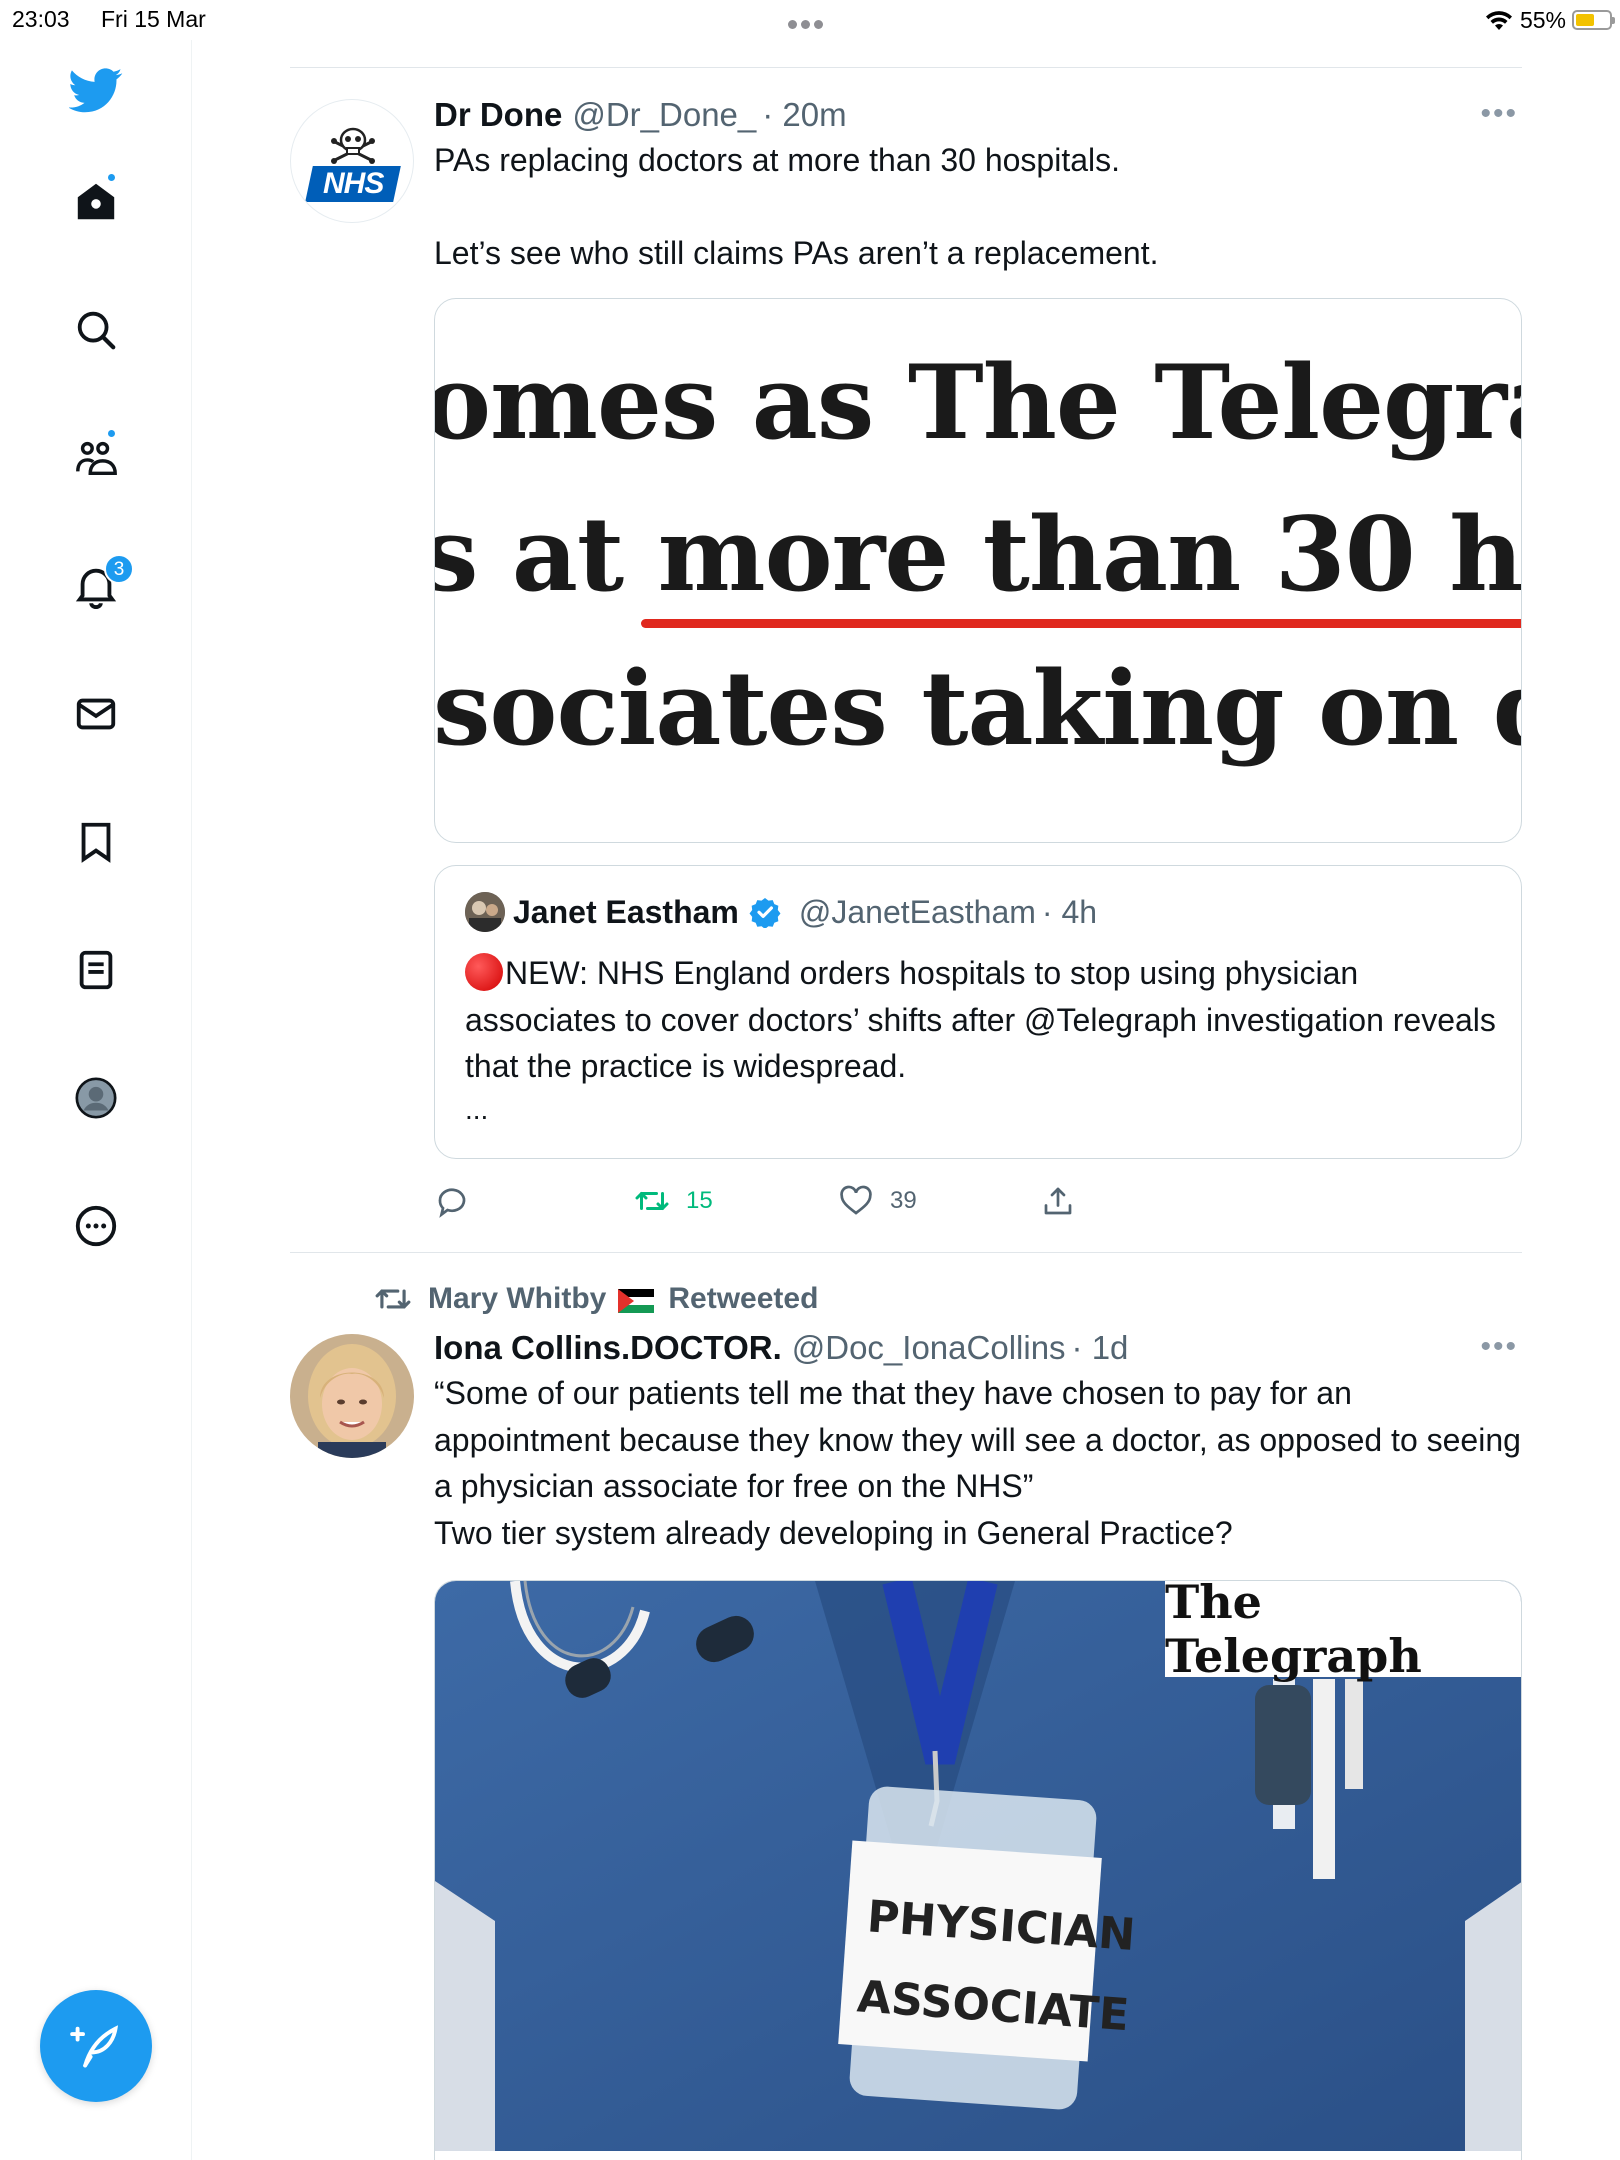 Image resolution: width=1620 pixels, height=2160 pixels. What do you see at coordinates (978, 115) in the screenshot?
I see `tweet-header: Dr Done @Dr_Done_ · 20m` at bounding box center [978, 115].